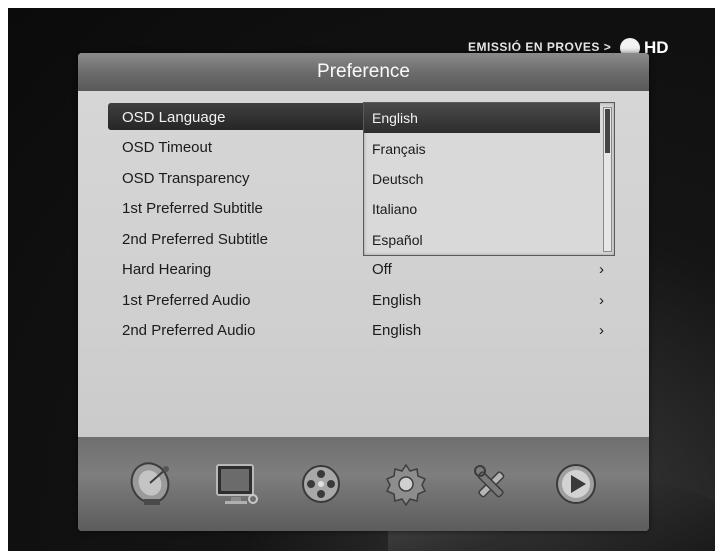 This screenshot has height=559, width=723. What do you see at coordinates (360, 331) in the screenshot?
I see `menu-item-2nd-preferred-audio: 2nd Preferred Audio English ›` at bounding box center [360, 331].